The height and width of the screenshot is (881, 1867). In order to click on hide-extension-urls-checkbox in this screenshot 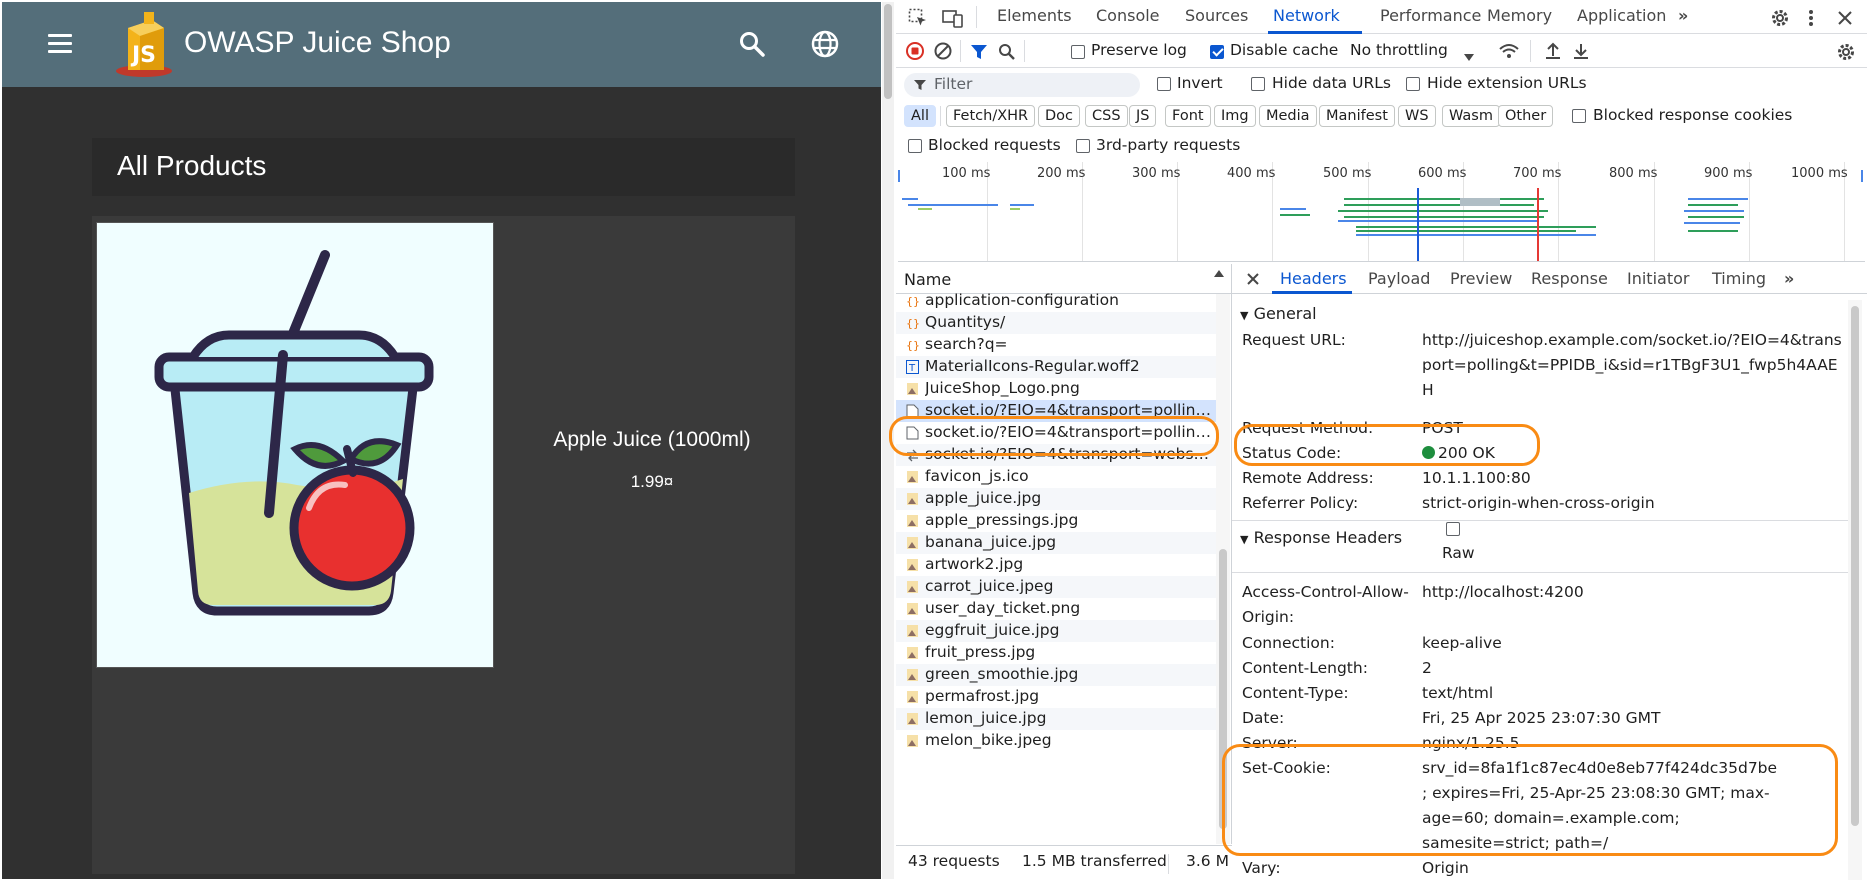, I will do `click(1413, 84)`.